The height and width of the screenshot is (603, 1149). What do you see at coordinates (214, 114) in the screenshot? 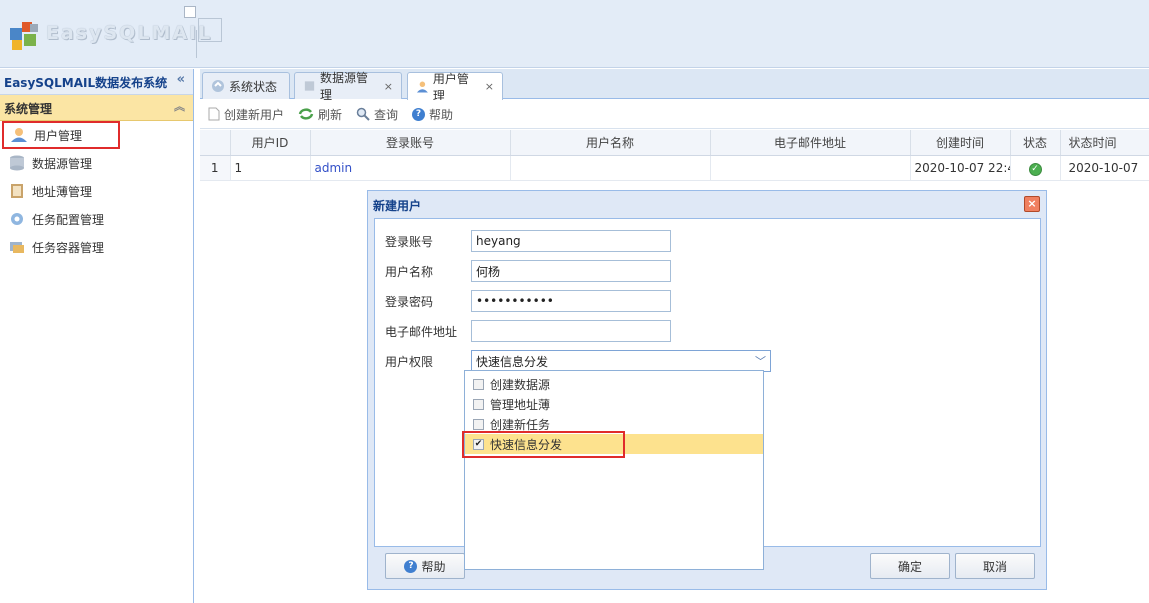
I see `new-document-icon` at bounding box center [214, 114].